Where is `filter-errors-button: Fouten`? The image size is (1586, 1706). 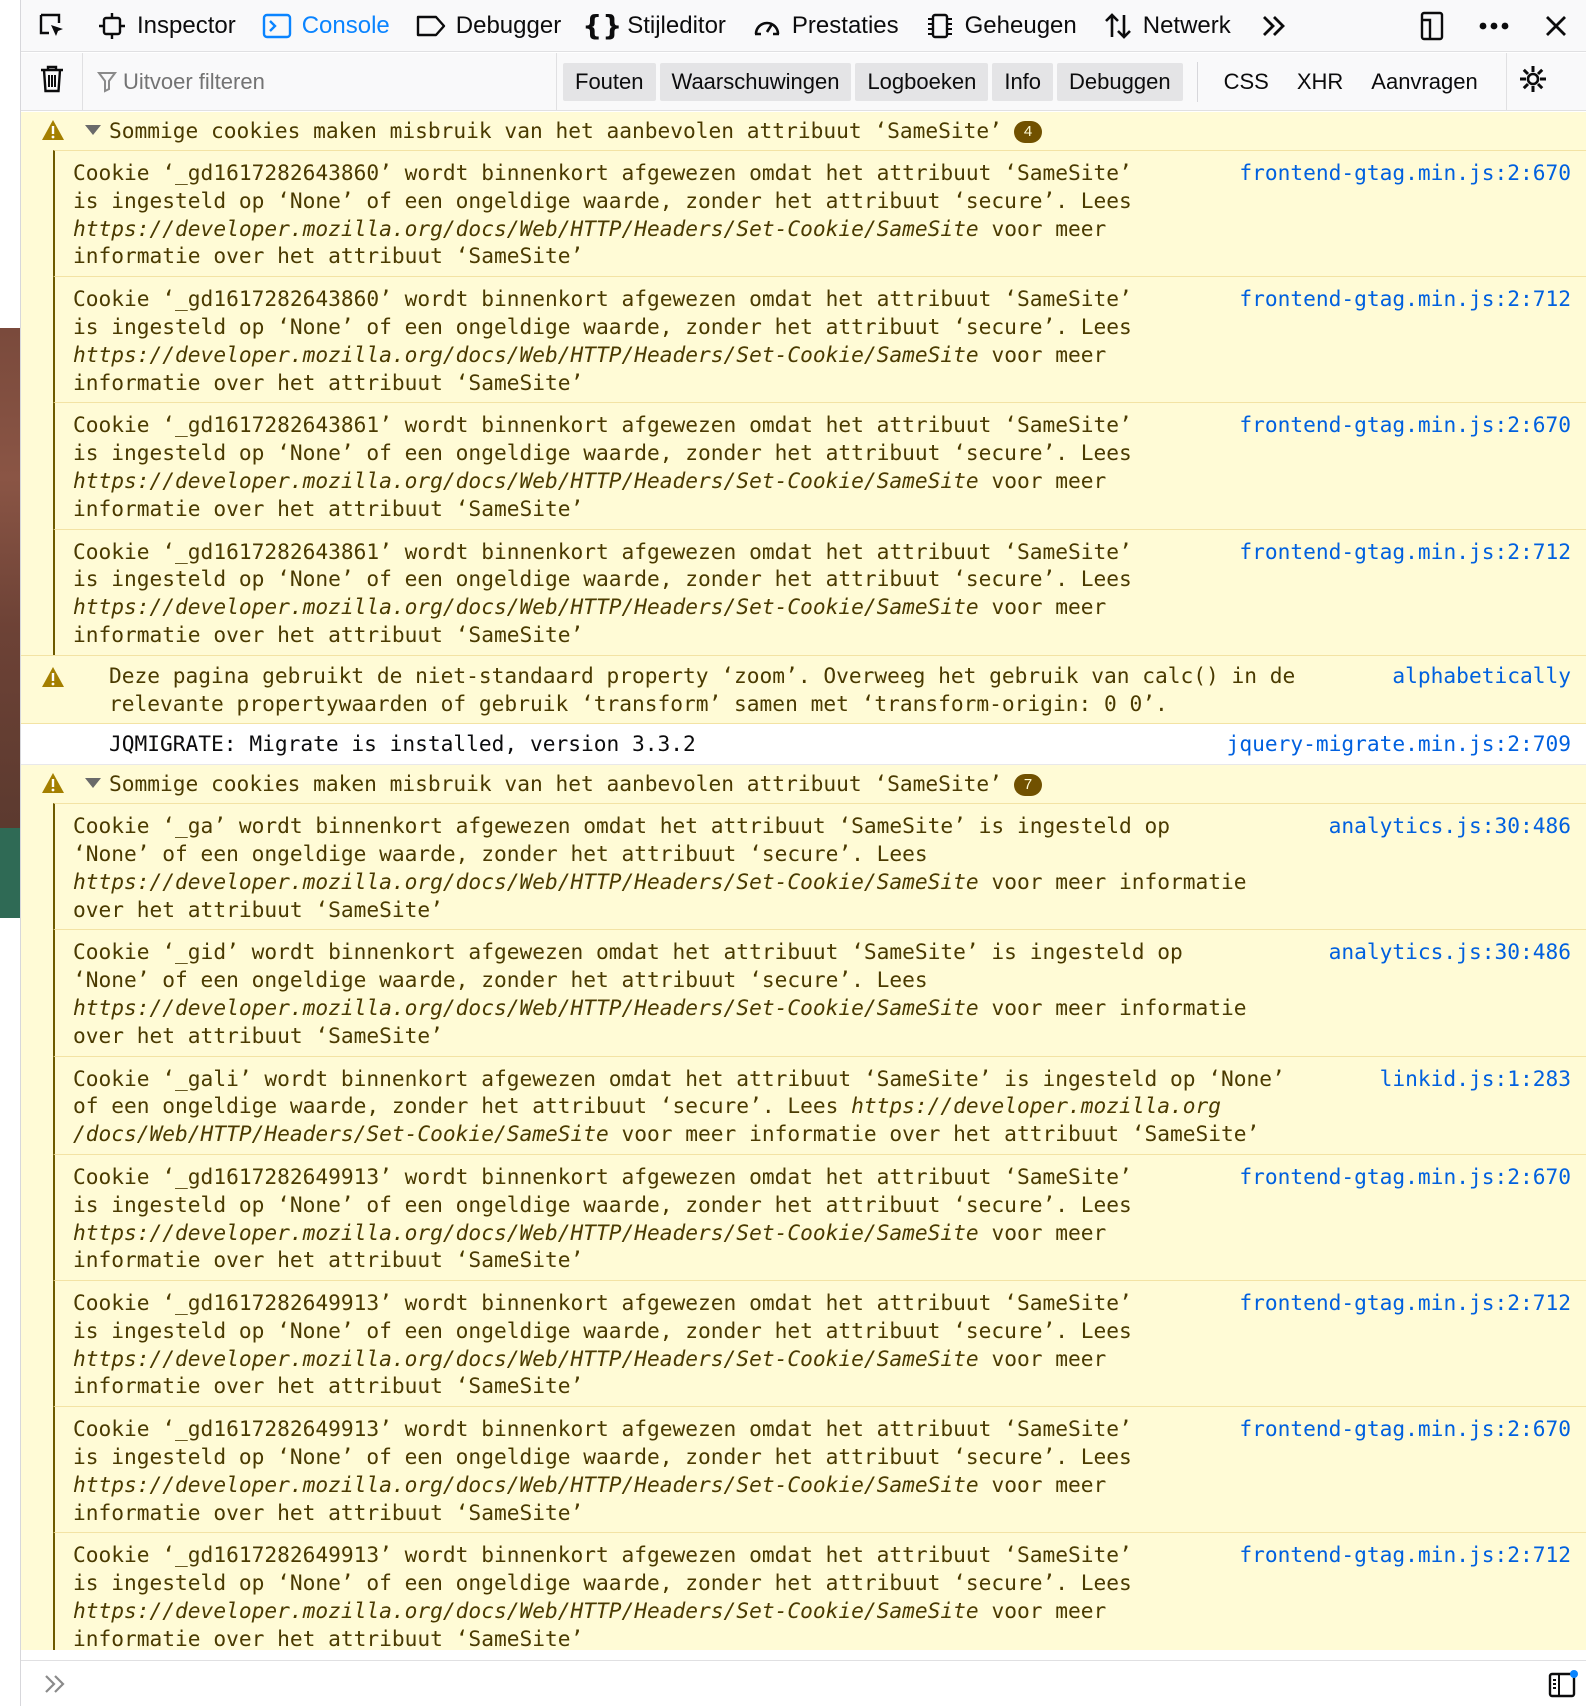 filter-errors-button: Fouten is located at coordinates (609, 81).